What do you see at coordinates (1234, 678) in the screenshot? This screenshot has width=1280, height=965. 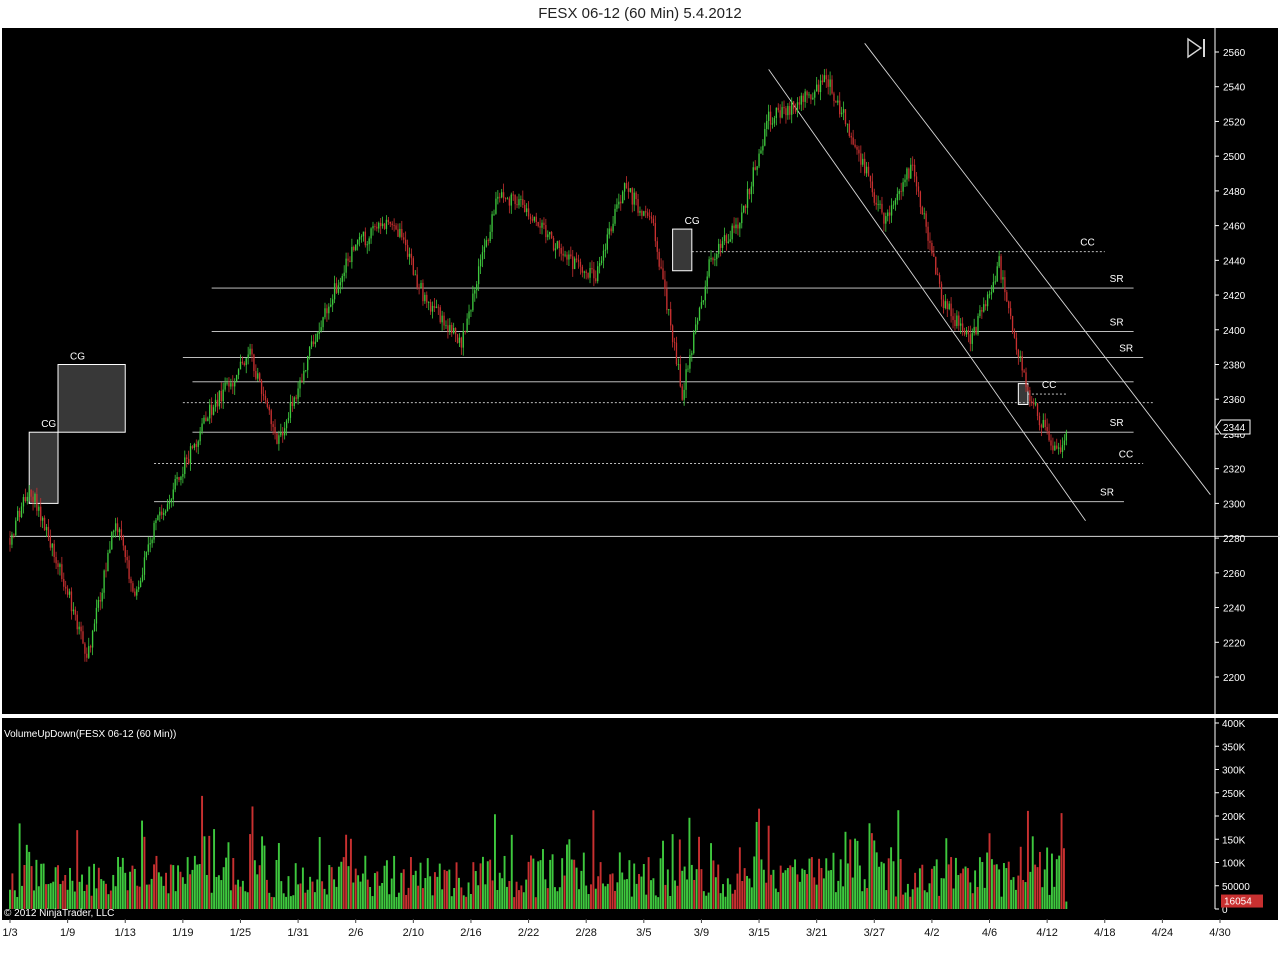 I see `price-tick-label: 2200` at bounding box center [1234, 678].